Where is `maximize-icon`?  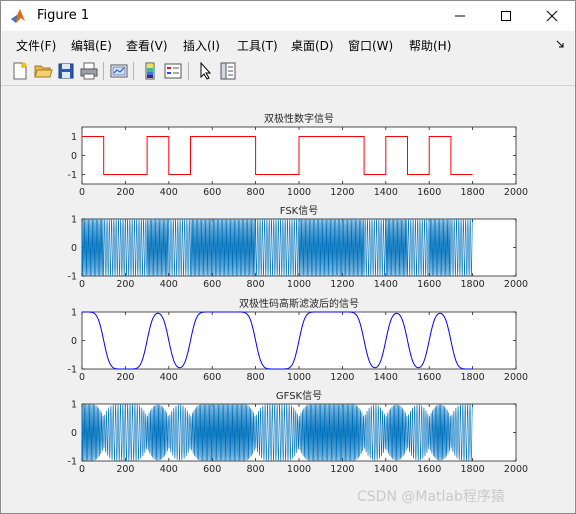
maximize-icon is located at coordinates (506, 16).